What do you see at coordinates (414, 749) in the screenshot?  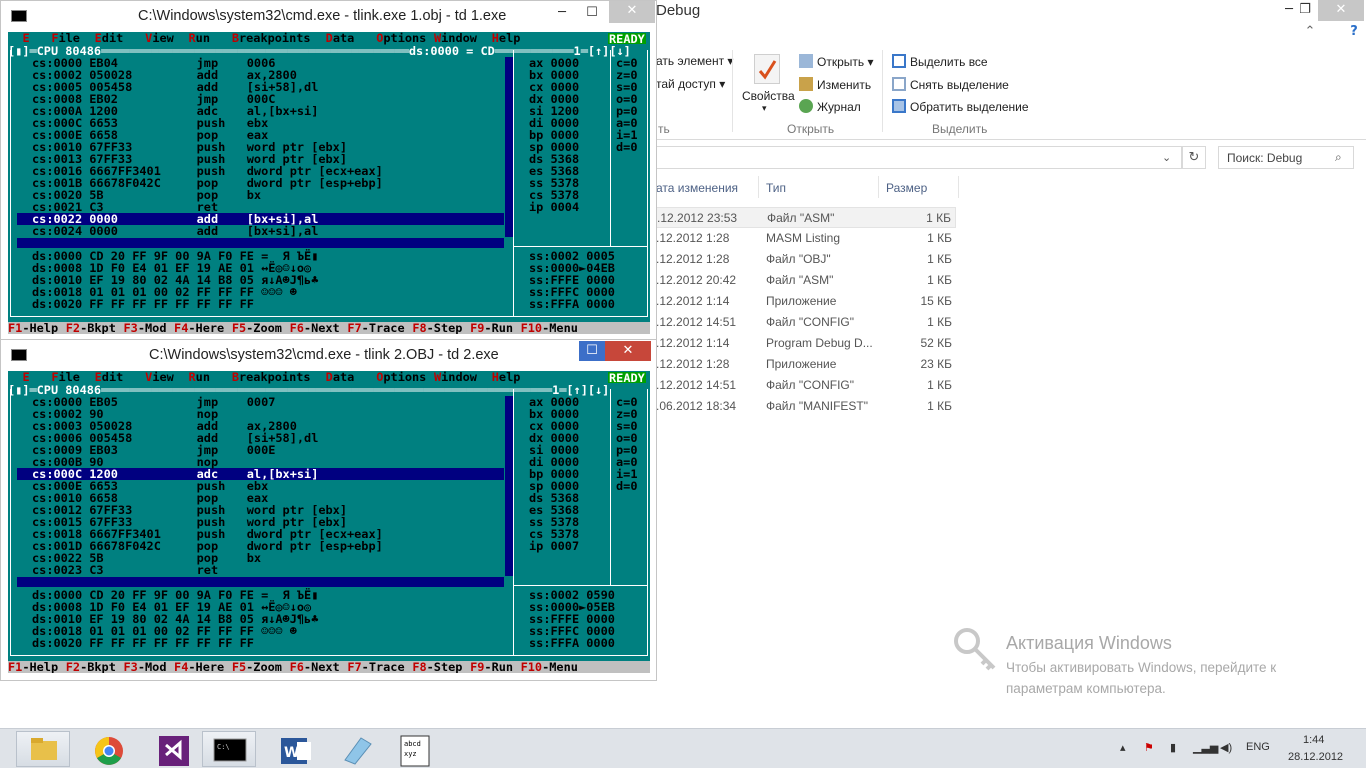 I see `editor-taskbar-icon: abcd xyz` at bounding box center [414, 749].